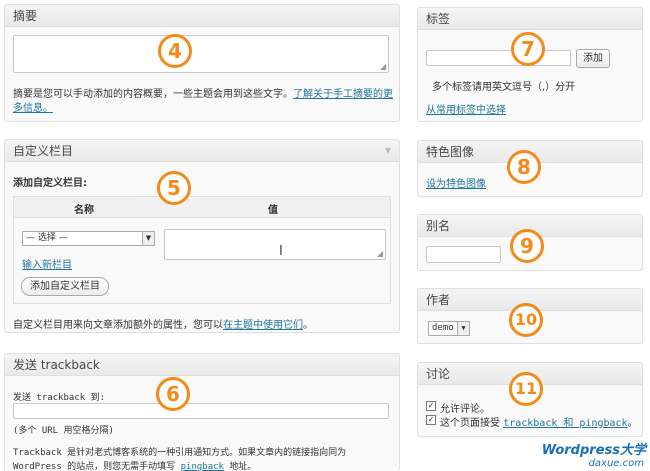  Describe the element at coordinates (498, 58) in the screenshot. I see `new-tag-input` at that location.